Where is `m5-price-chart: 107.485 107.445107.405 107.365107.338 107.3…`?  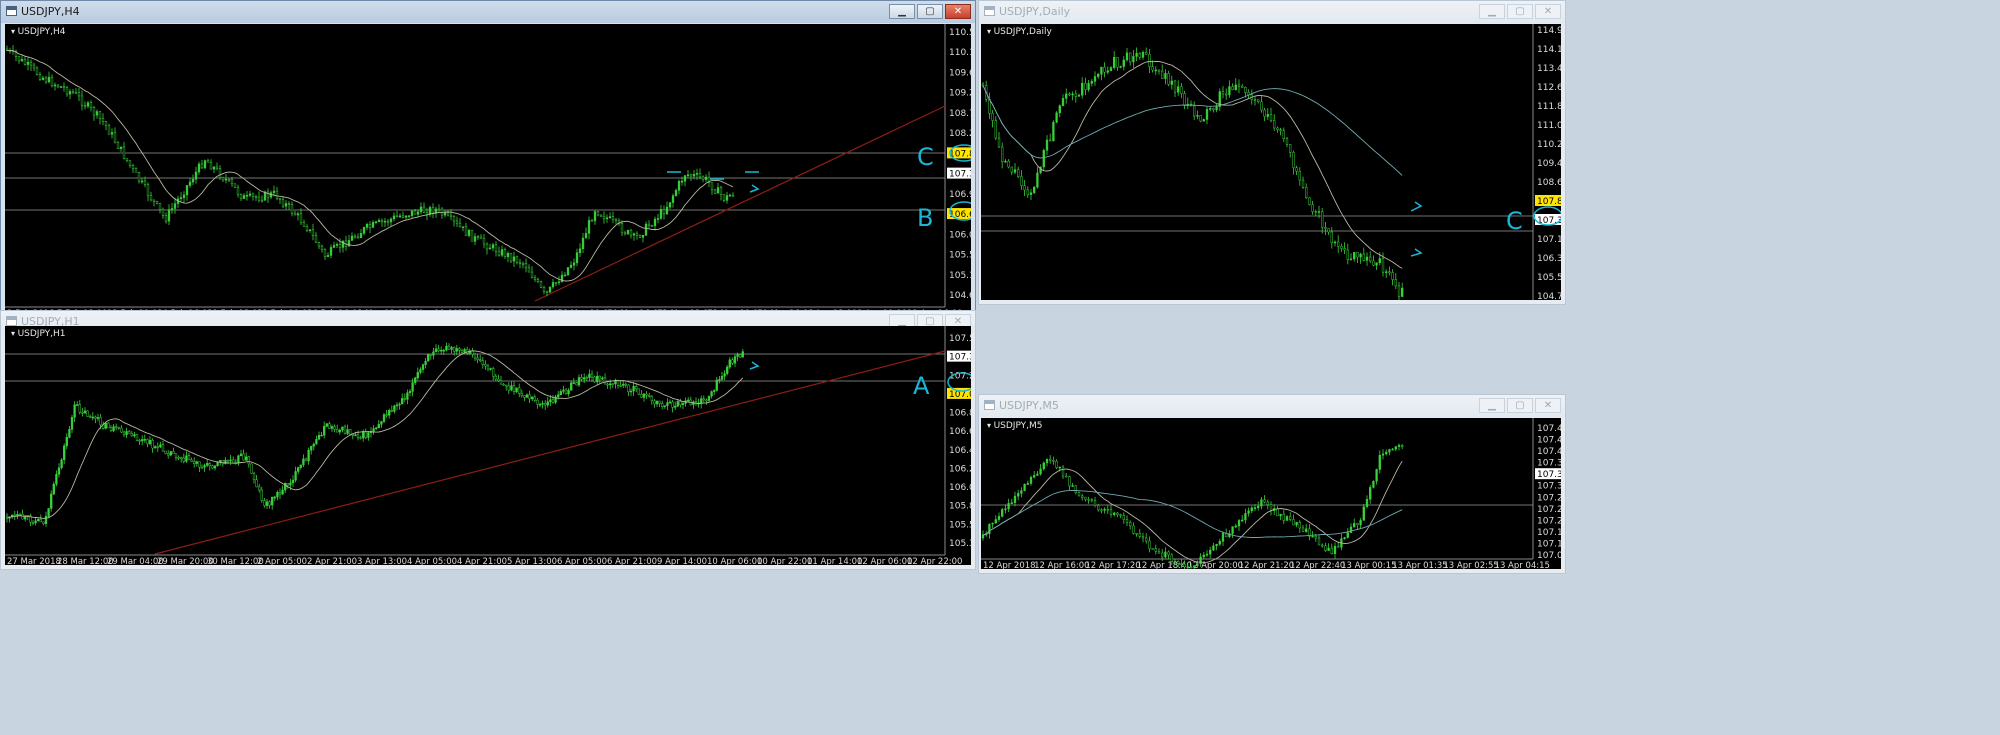
m5-price-chart: 107.485 107.445107.405 107.365107.338 107.3… is located at coordinates (1271, 493).